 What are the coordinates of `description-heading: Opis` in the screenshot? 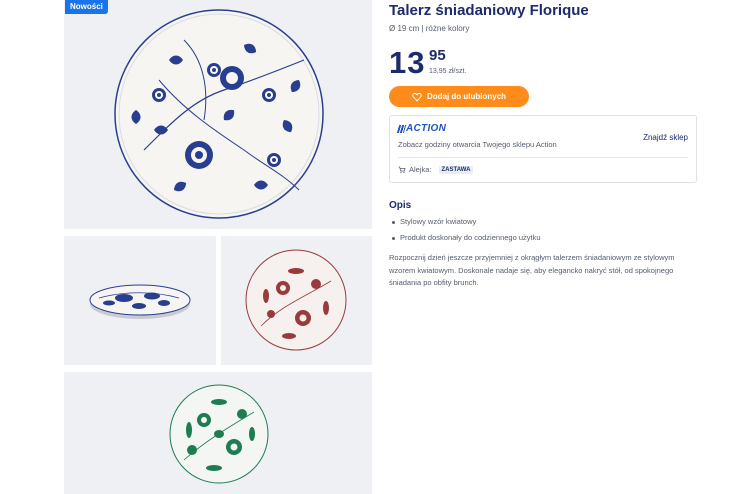 It's located at (400, 205).